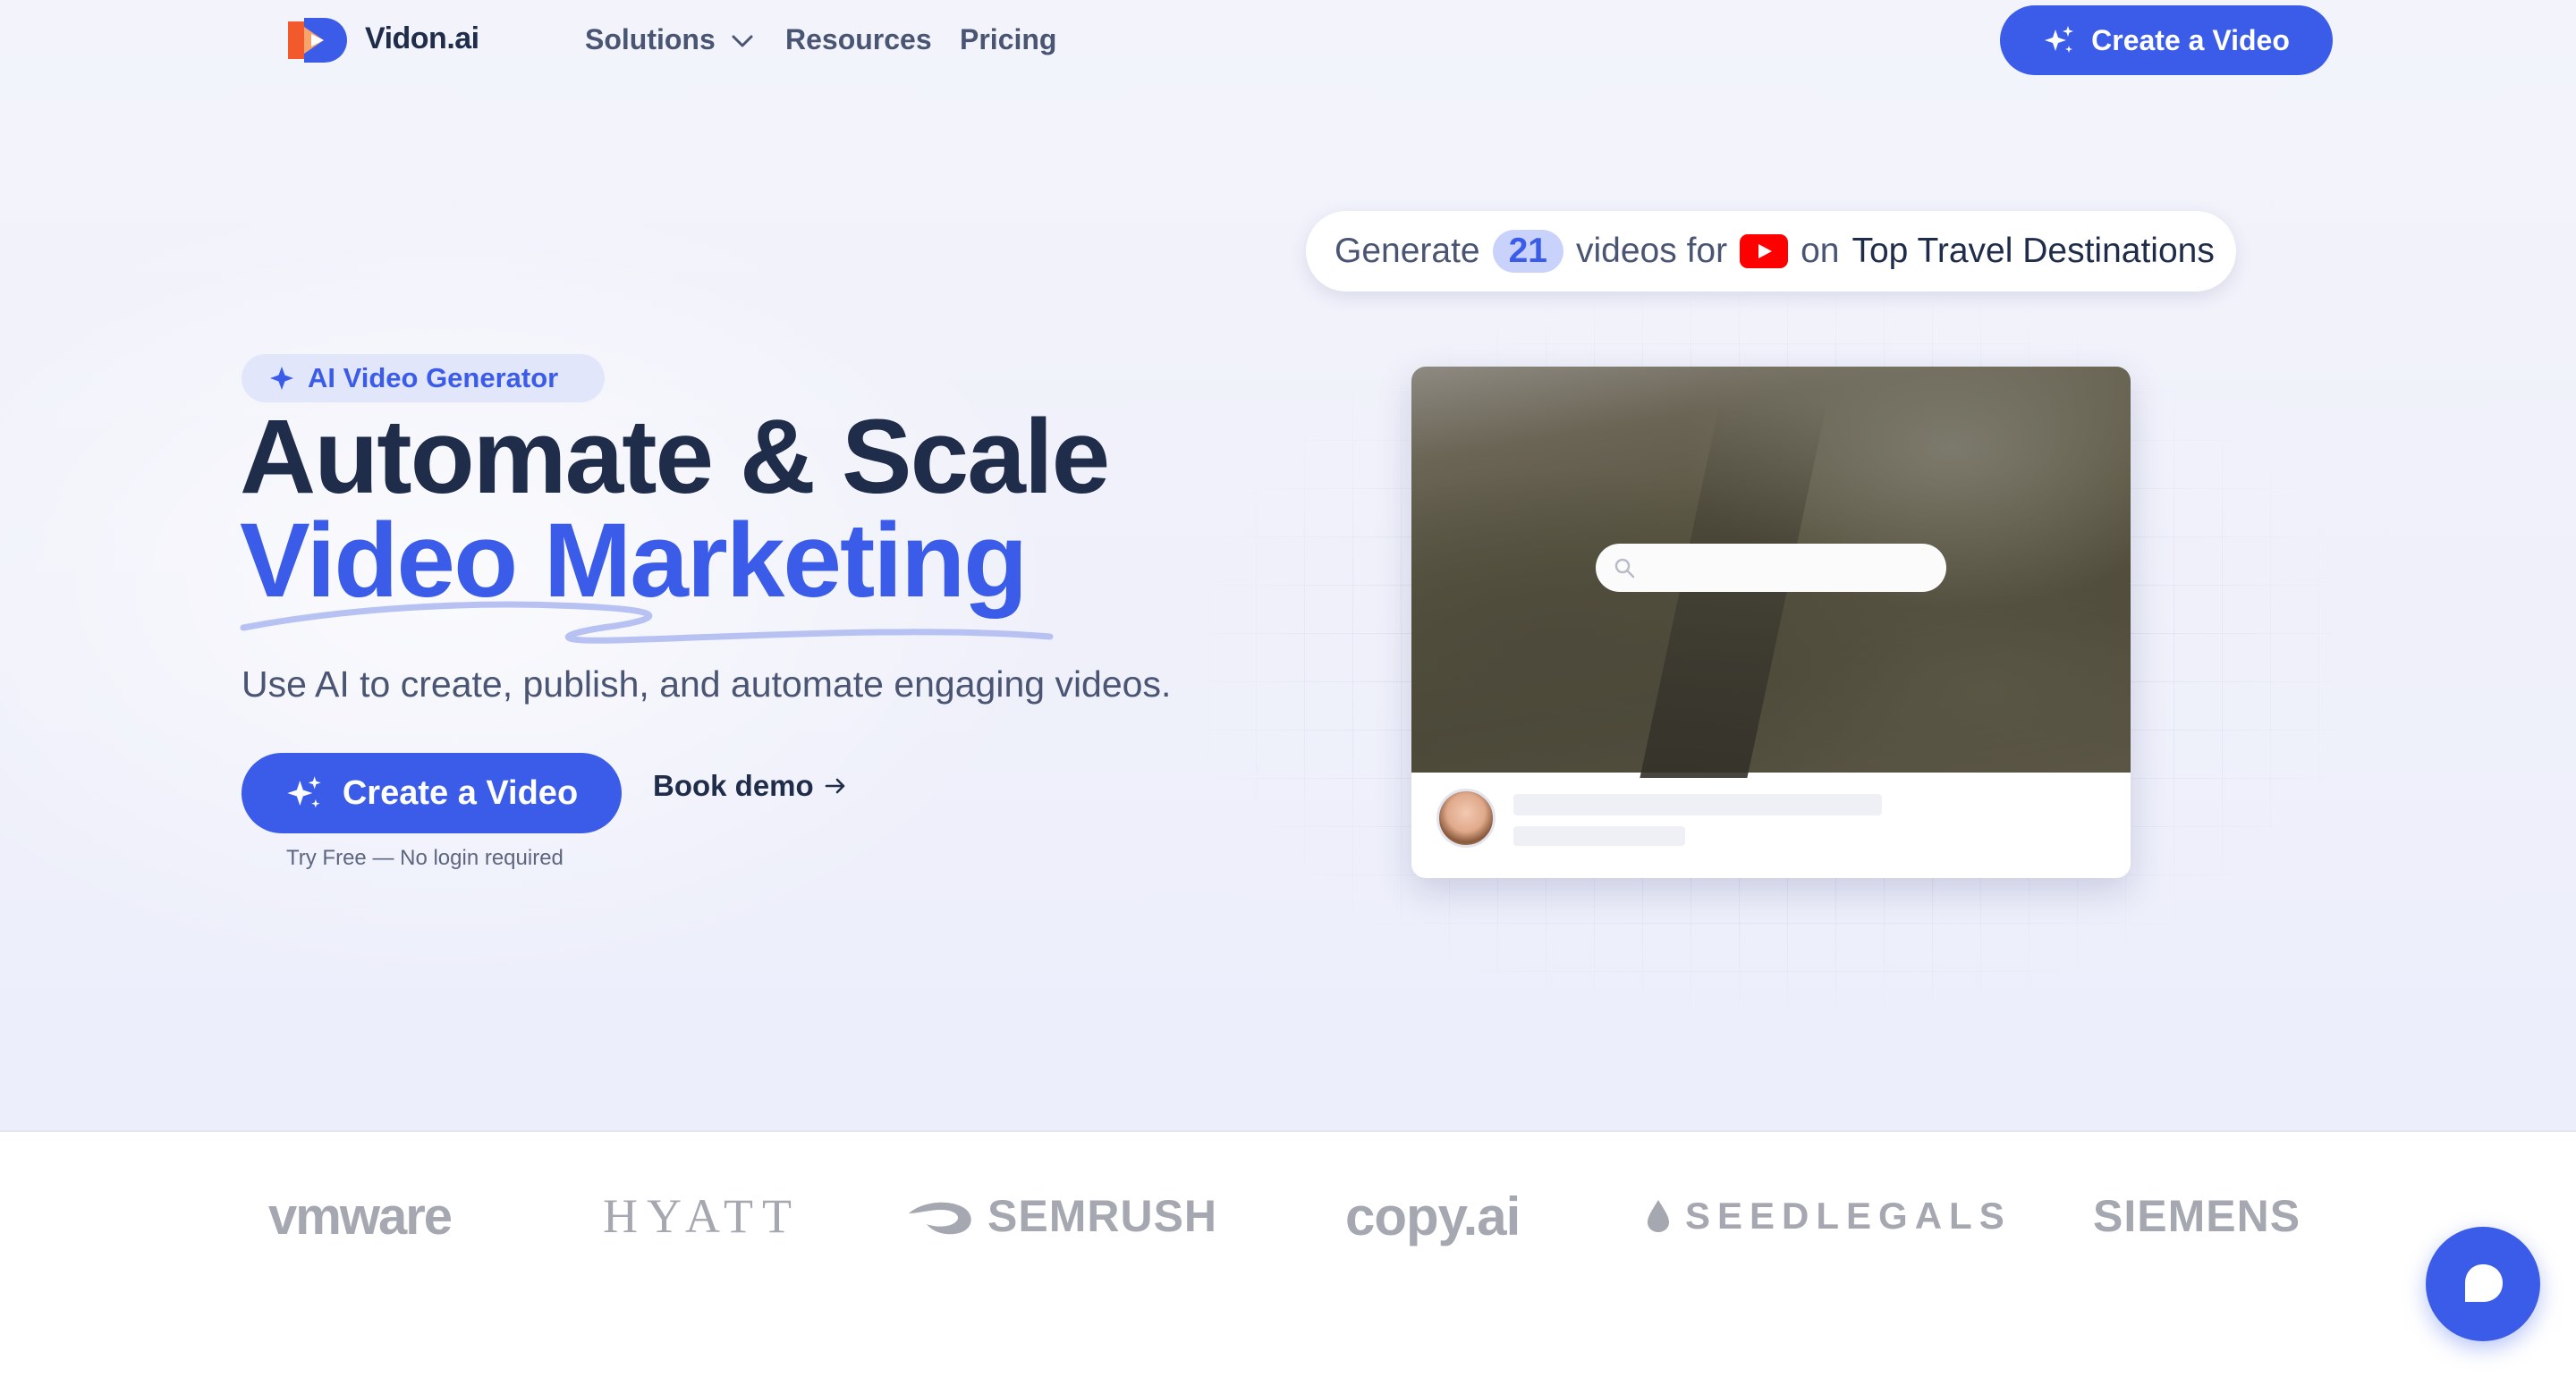 The height and width of the screenshot is (1377, 2576). What do you see at coordinates (425, 858) in the screenshot?
I see `try-free-note: Try Free — No login required` at bounding box center [425, 858].